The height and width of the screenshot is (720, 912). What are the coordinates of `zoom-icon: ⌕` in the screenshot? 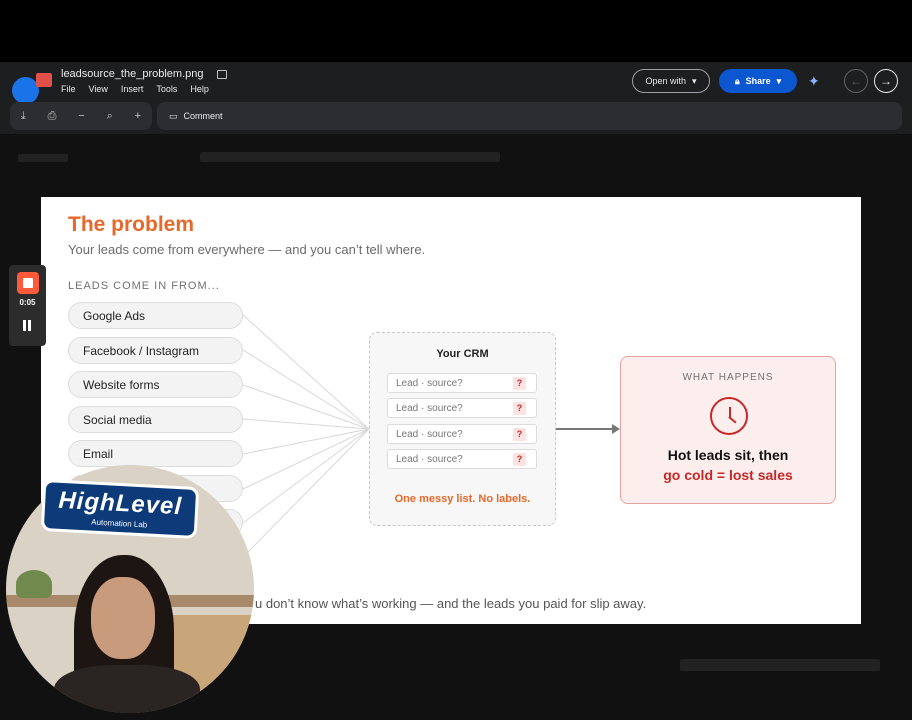 It's located at (110, 116).